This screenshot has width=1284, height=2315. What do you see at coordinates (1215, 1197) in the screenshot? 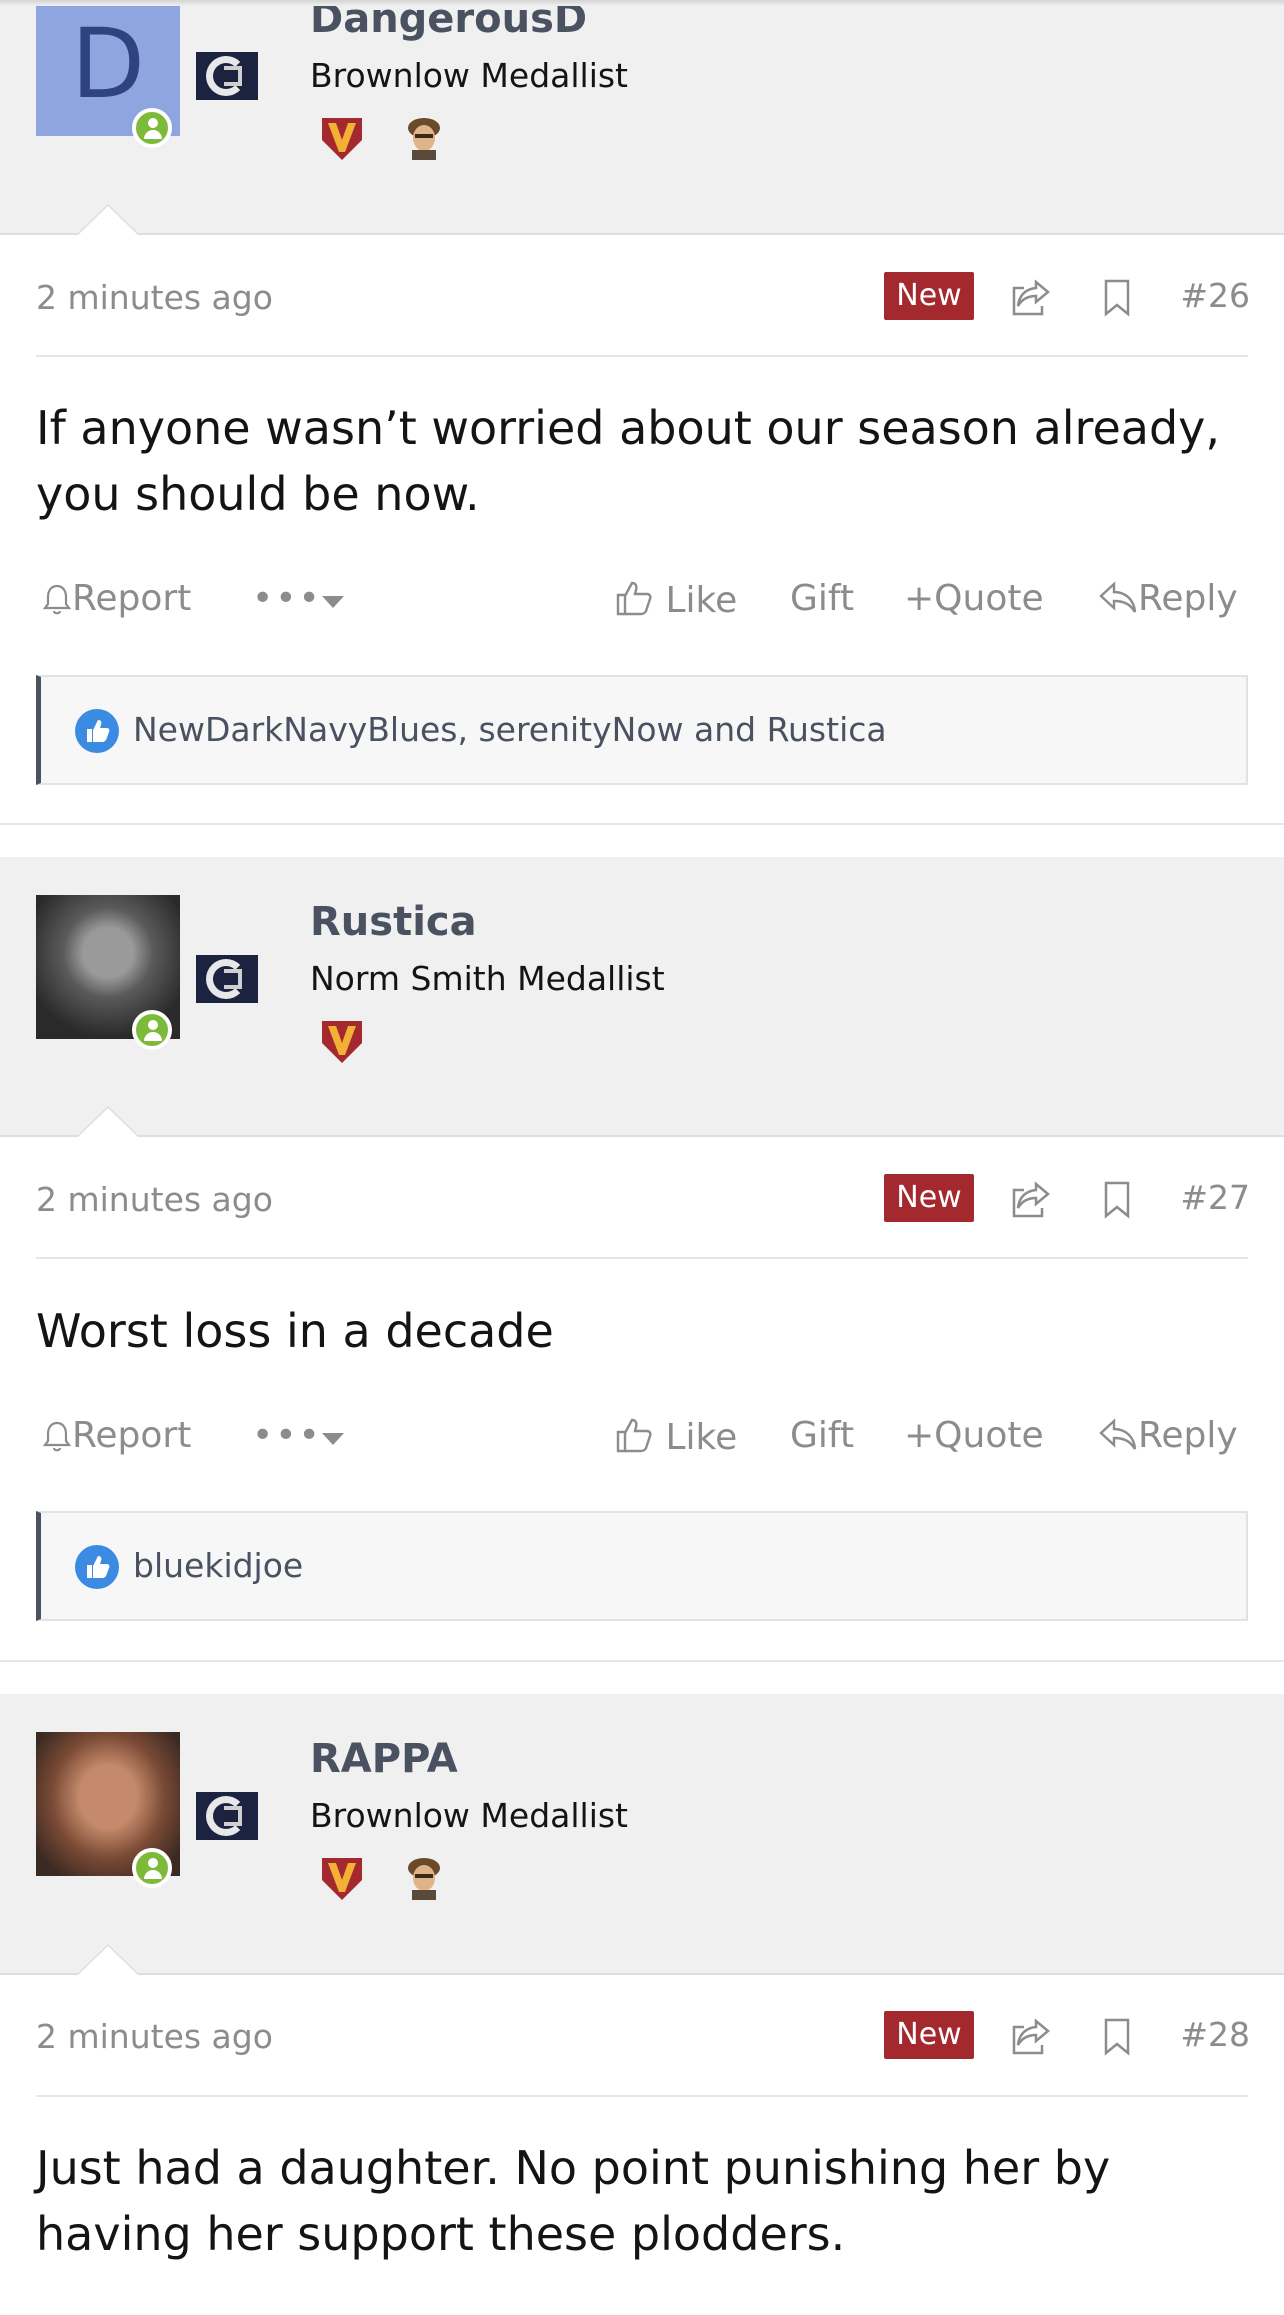
I see `post-number-link: #27` at bounding box center [1215, 1197].